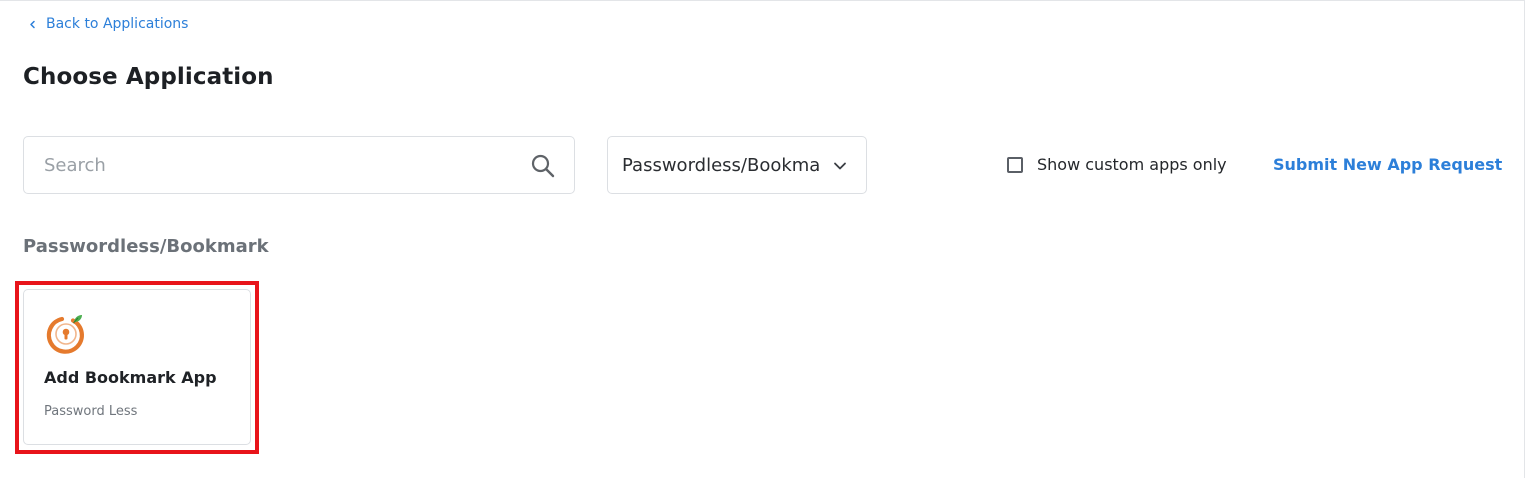  I want to click on search-box, so click(299, 165).